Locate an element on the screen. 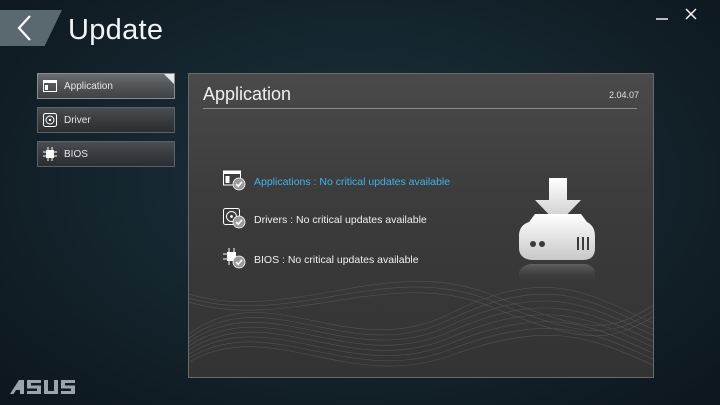 This screenshot has height=405, width=720. disc-check-icon is located at coordinates (234, 218).